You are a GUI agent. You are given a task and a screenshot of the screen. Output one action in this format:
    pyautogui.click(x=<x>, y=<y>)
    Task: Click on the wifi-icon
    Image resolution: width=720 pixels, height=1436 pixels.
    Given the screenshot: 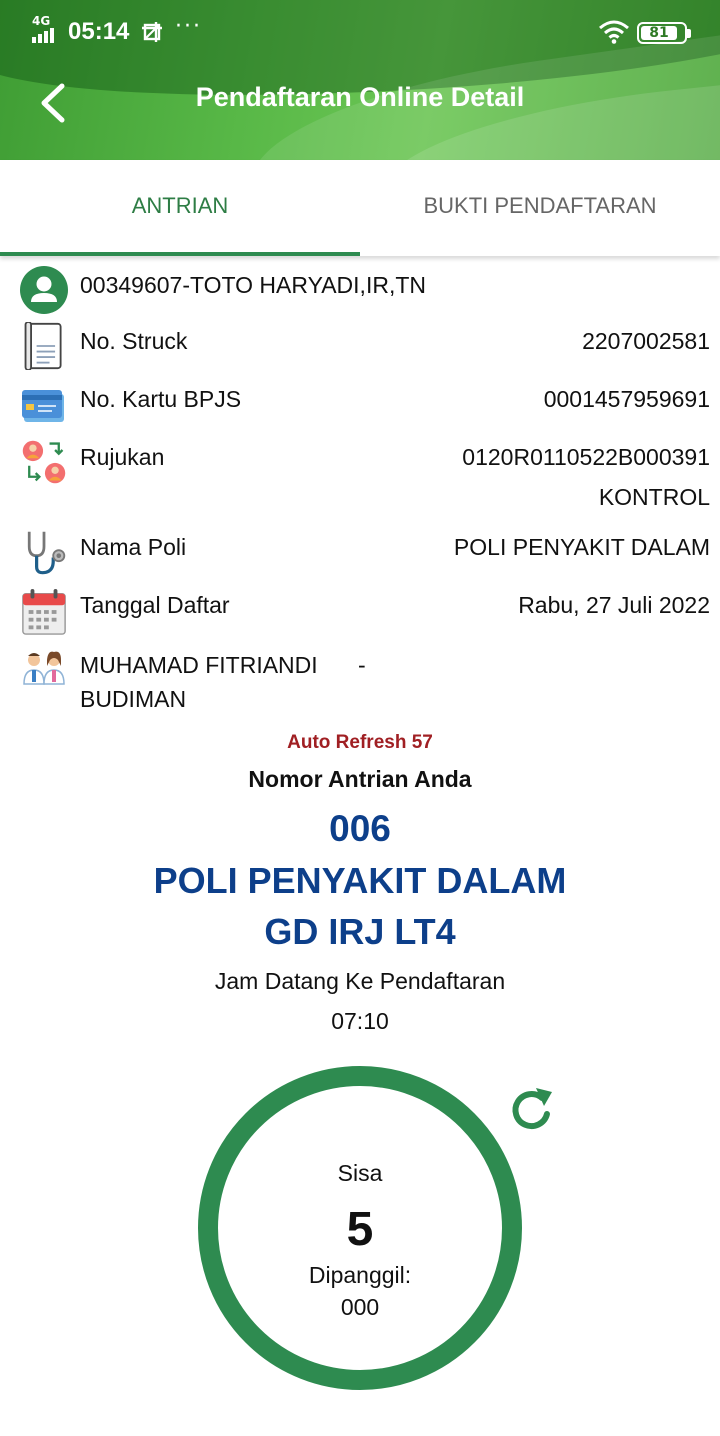 What is the action you would take?
    pyautogui.click(x=614, y=32)
    